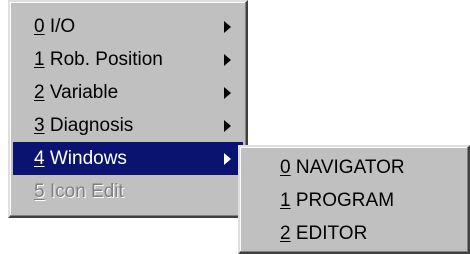 This screenshot has height=254, width=470. I want to click on submenu-item-program: 1 PROGRAM, so click(354, 200).